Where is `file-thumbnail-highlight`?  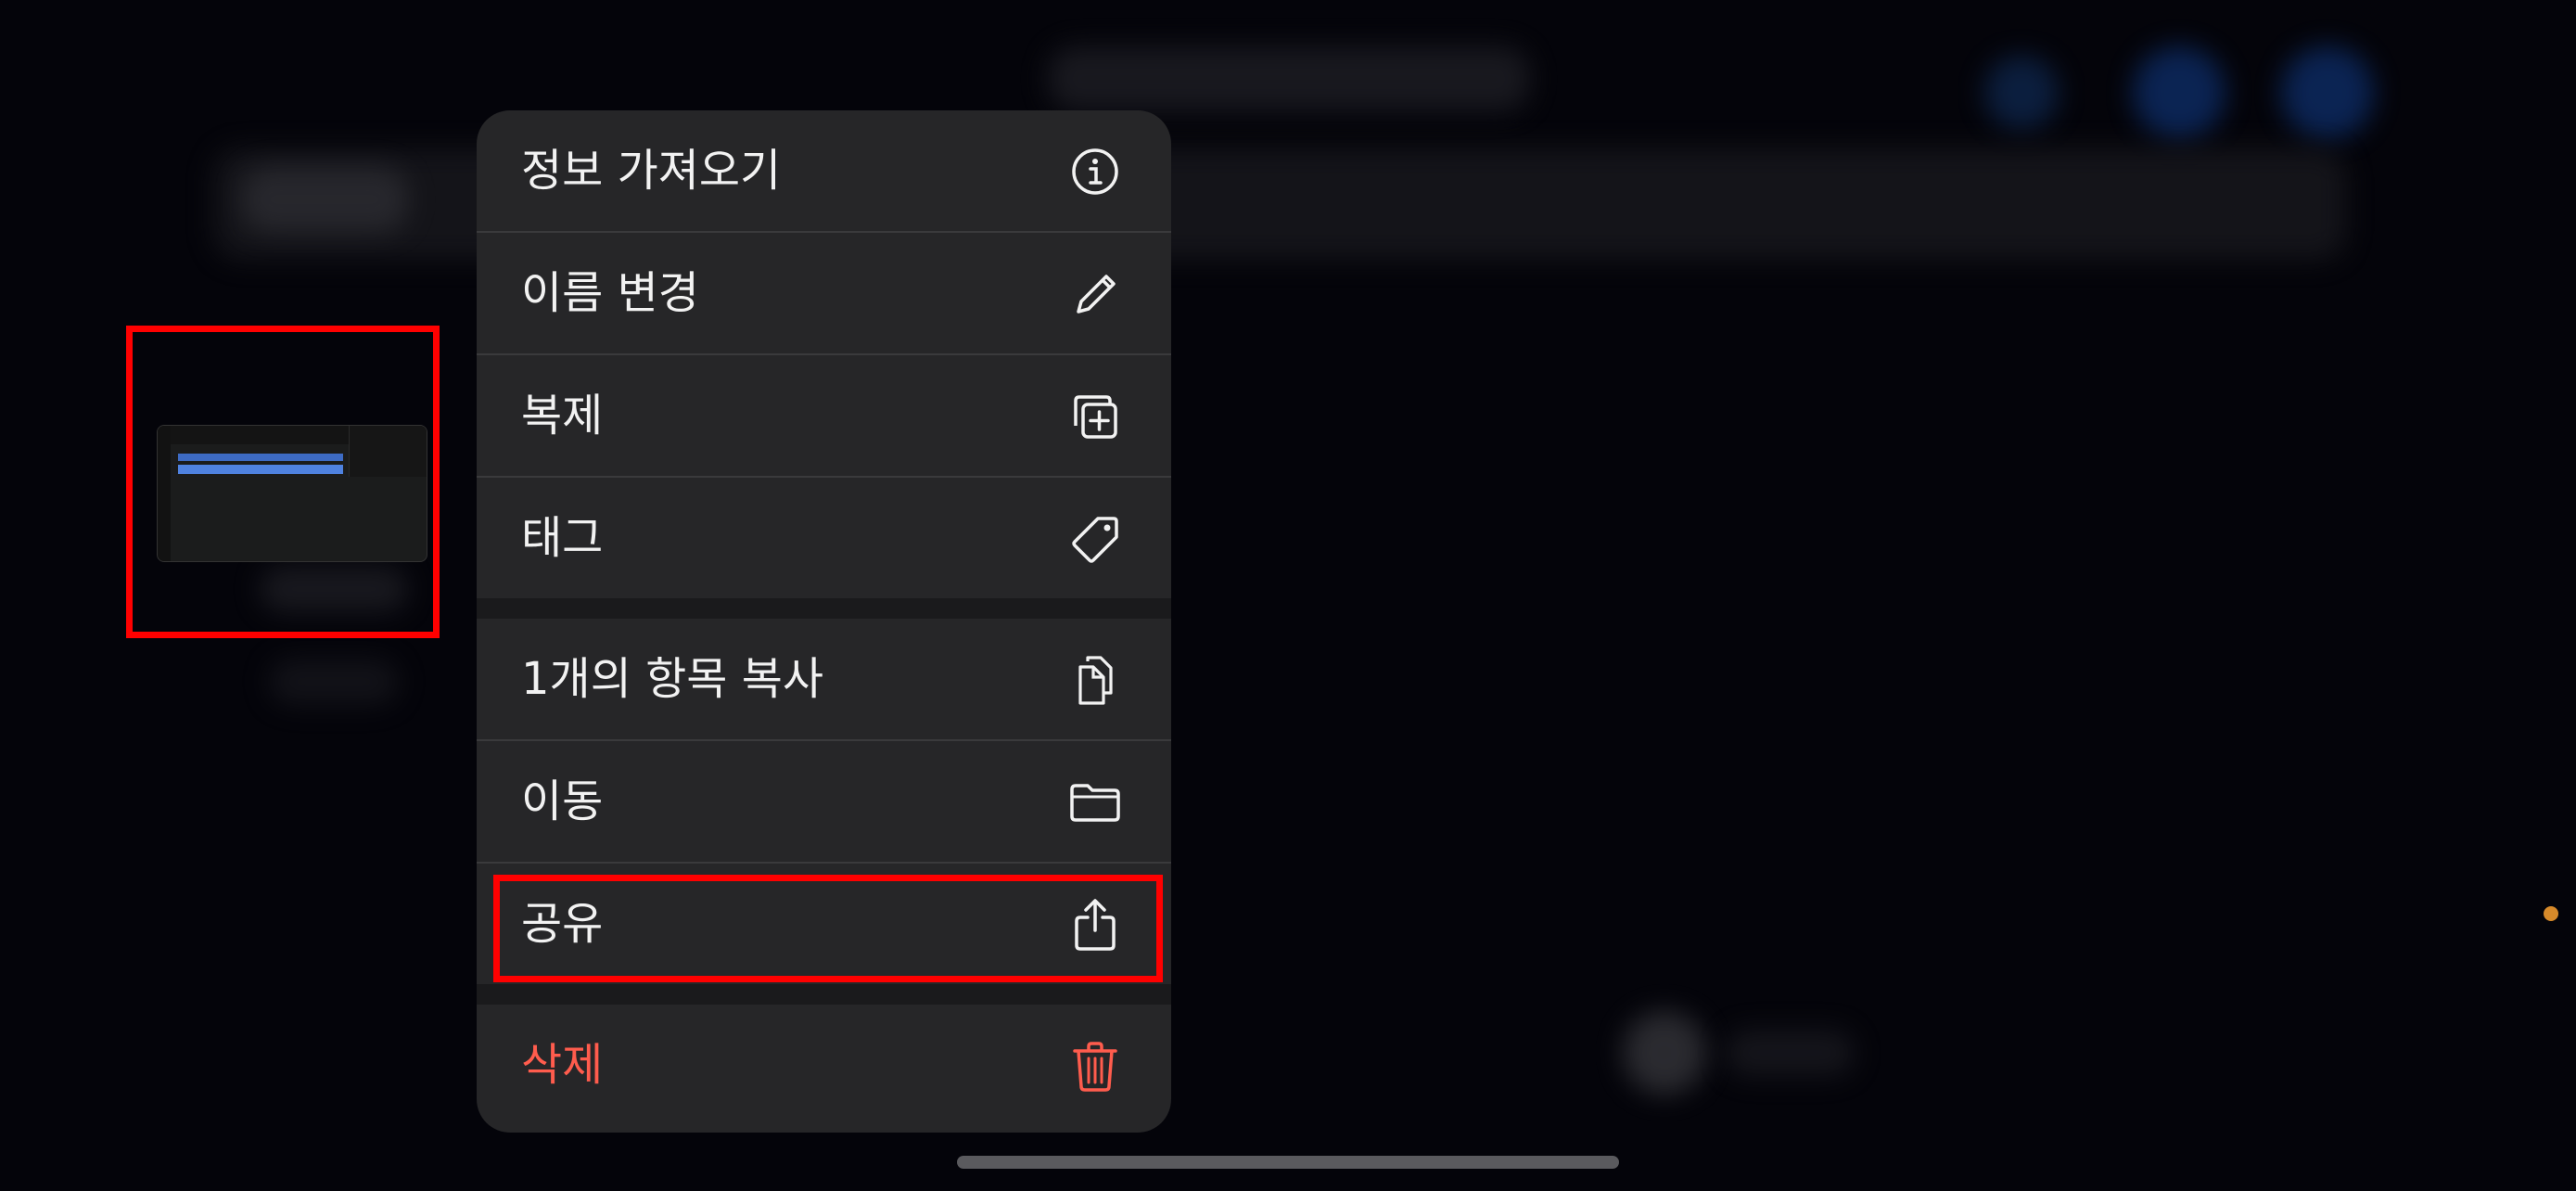
file-thumbnail-highlight is located at coordinates (283, 482).